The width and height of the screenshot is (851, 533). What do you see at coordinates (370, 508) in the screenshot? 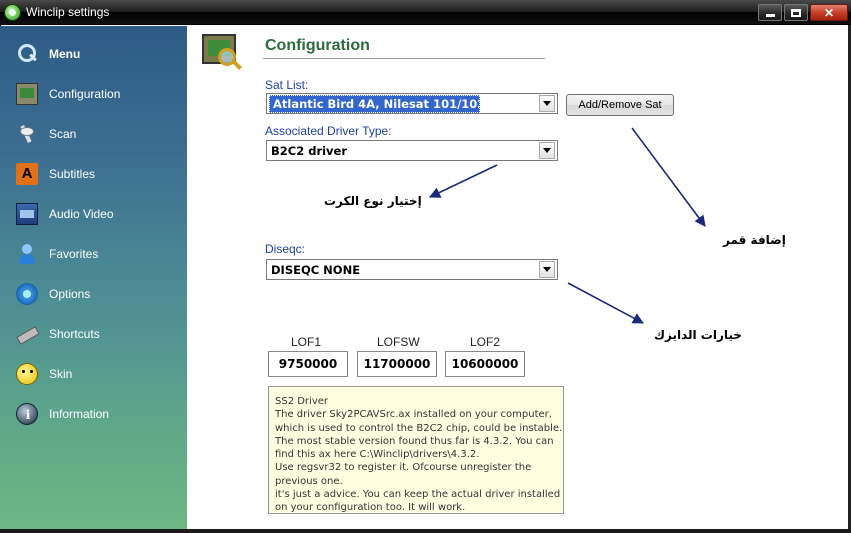
I see `info-line: on your configuration too. It will work.` at bounding box center [370, 508].